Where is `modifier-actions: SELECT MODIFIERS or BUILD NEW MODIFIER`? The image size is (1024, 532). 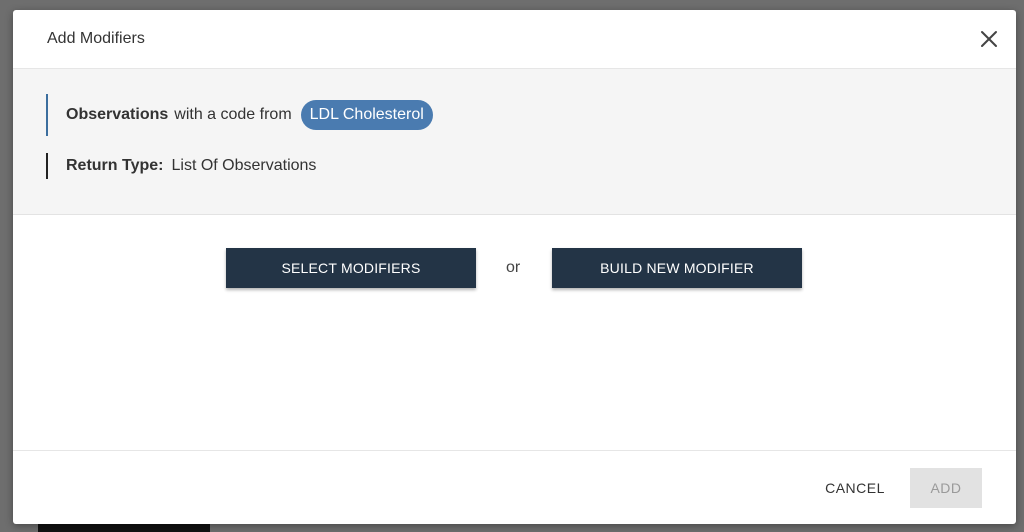 modifier-actions: SELECT MODIFIERS or BUILD NEW MODIFIER is located at coordinates (514, 269).